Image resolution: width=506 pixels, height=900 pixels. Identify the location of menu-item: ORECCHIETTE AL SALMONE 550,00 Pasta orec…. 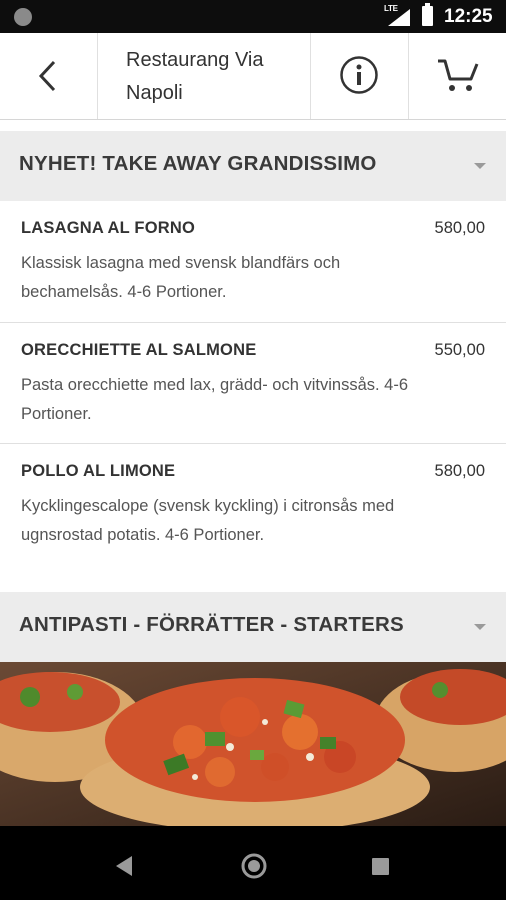
(253, 383).